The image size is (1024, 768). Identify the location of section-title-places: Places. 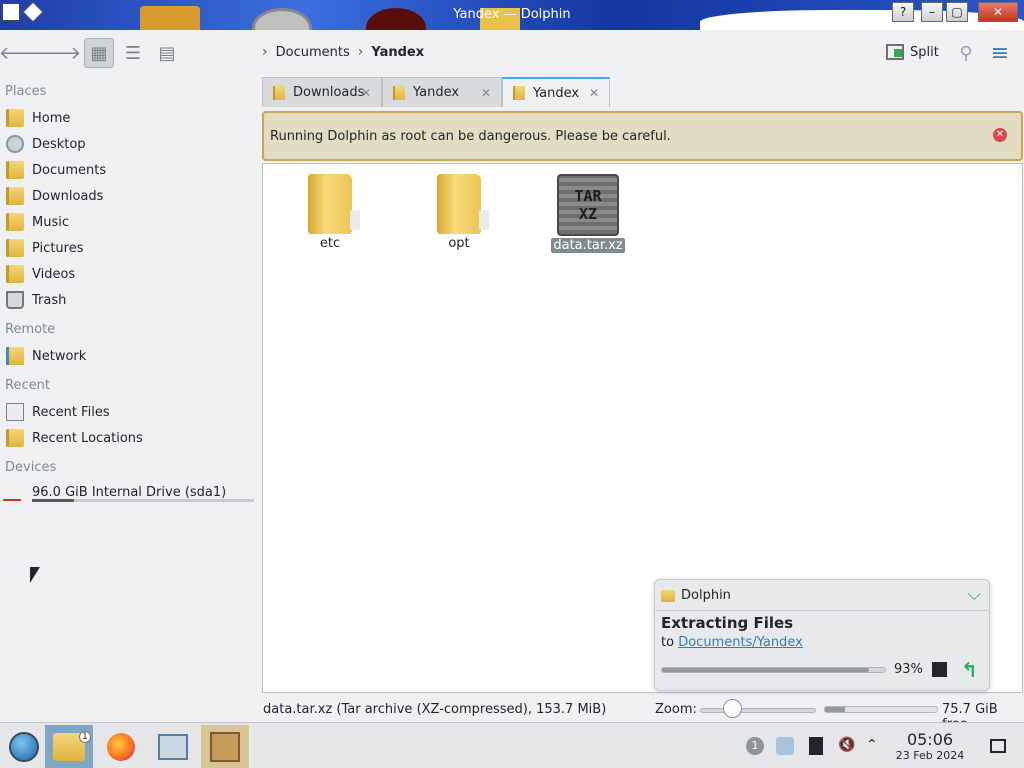
(26, 91).